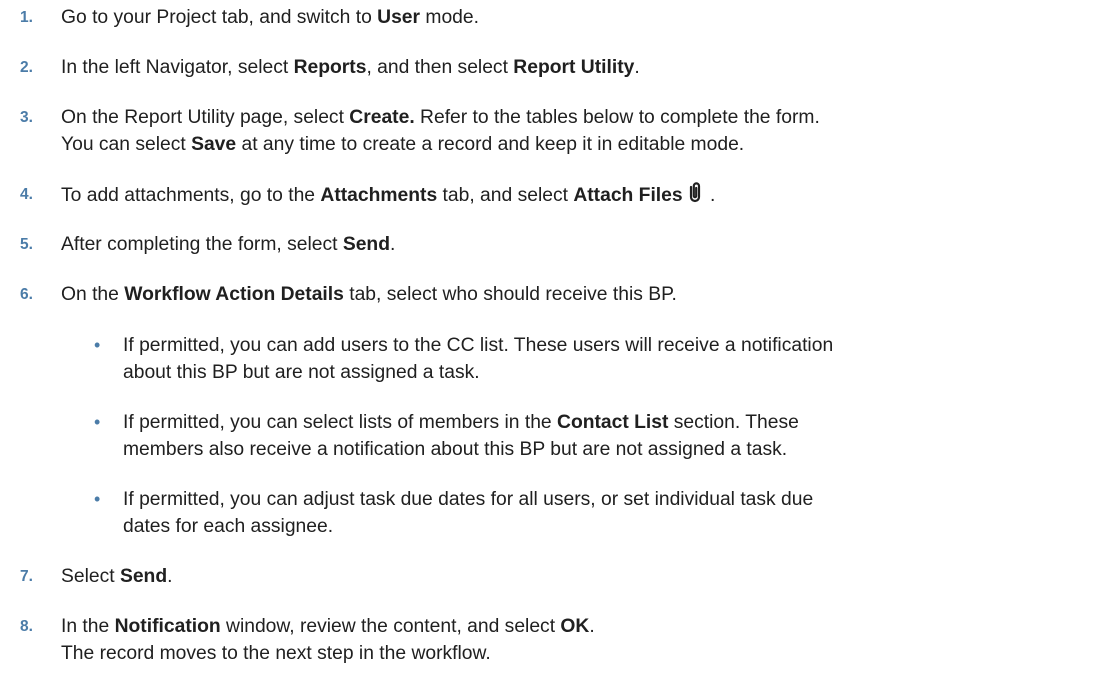  Describe the element at coordinates (399, 17) in the screenshot. I see `ui-term-user: User` at that location.